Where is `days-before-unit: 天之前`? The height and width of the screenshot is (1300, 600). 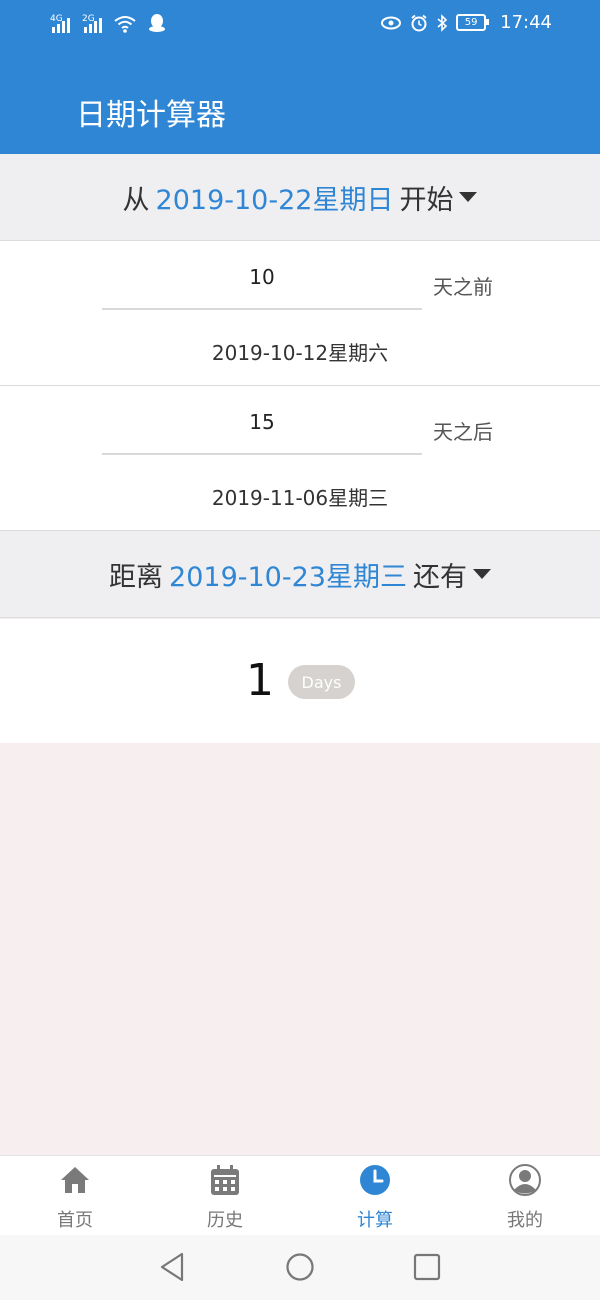
days-before-unit: 天之前 is located at coordinates (463, 287).